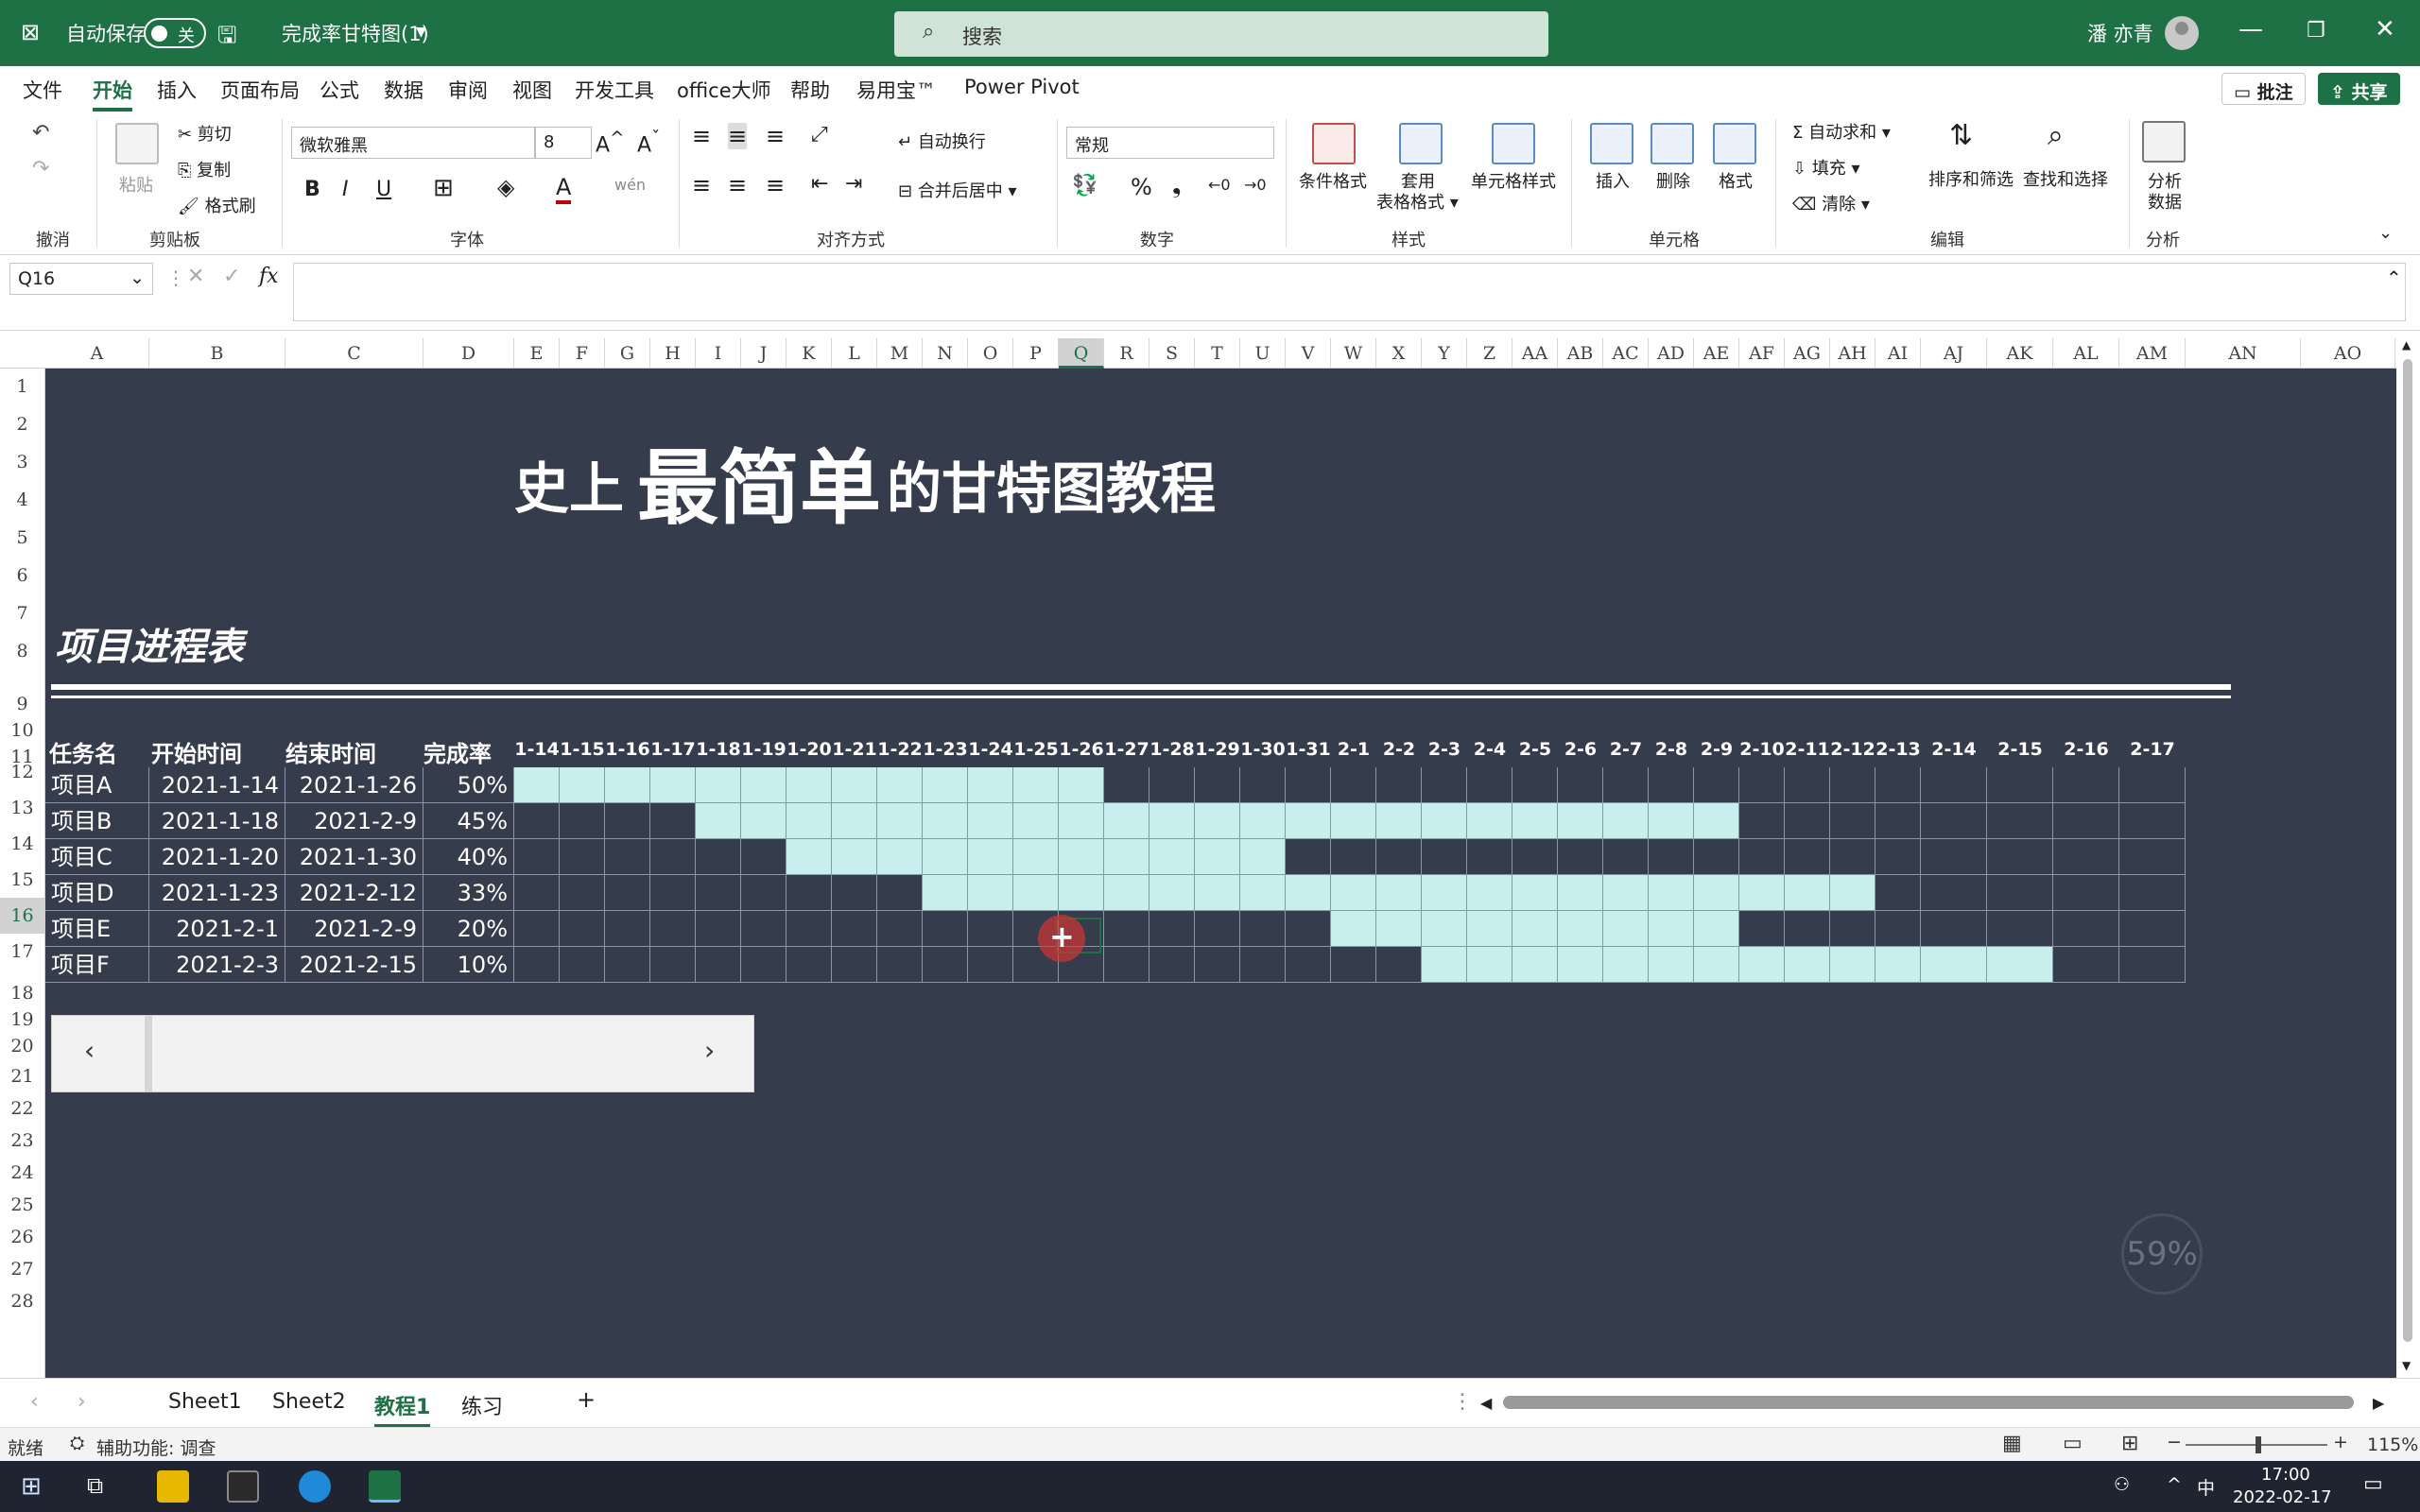  I want to click on scroll-up-icon: ▲, so click(2406, 345).